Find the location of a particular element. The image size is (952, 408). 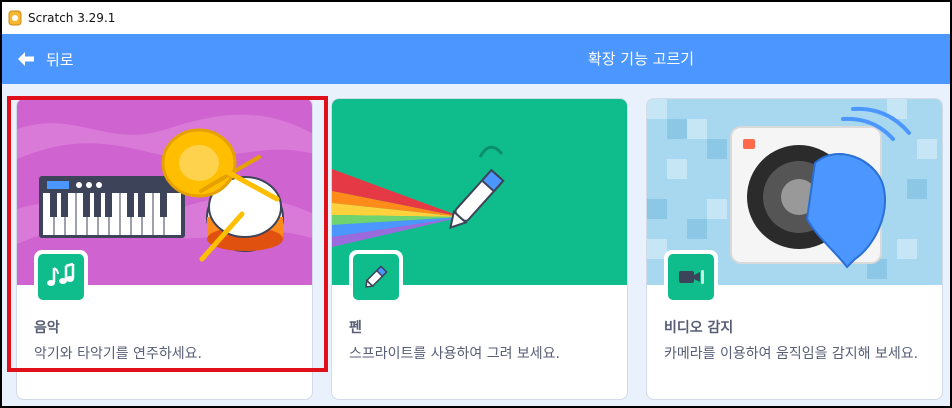

music-notes-icon is located at coordinates (61, 277).